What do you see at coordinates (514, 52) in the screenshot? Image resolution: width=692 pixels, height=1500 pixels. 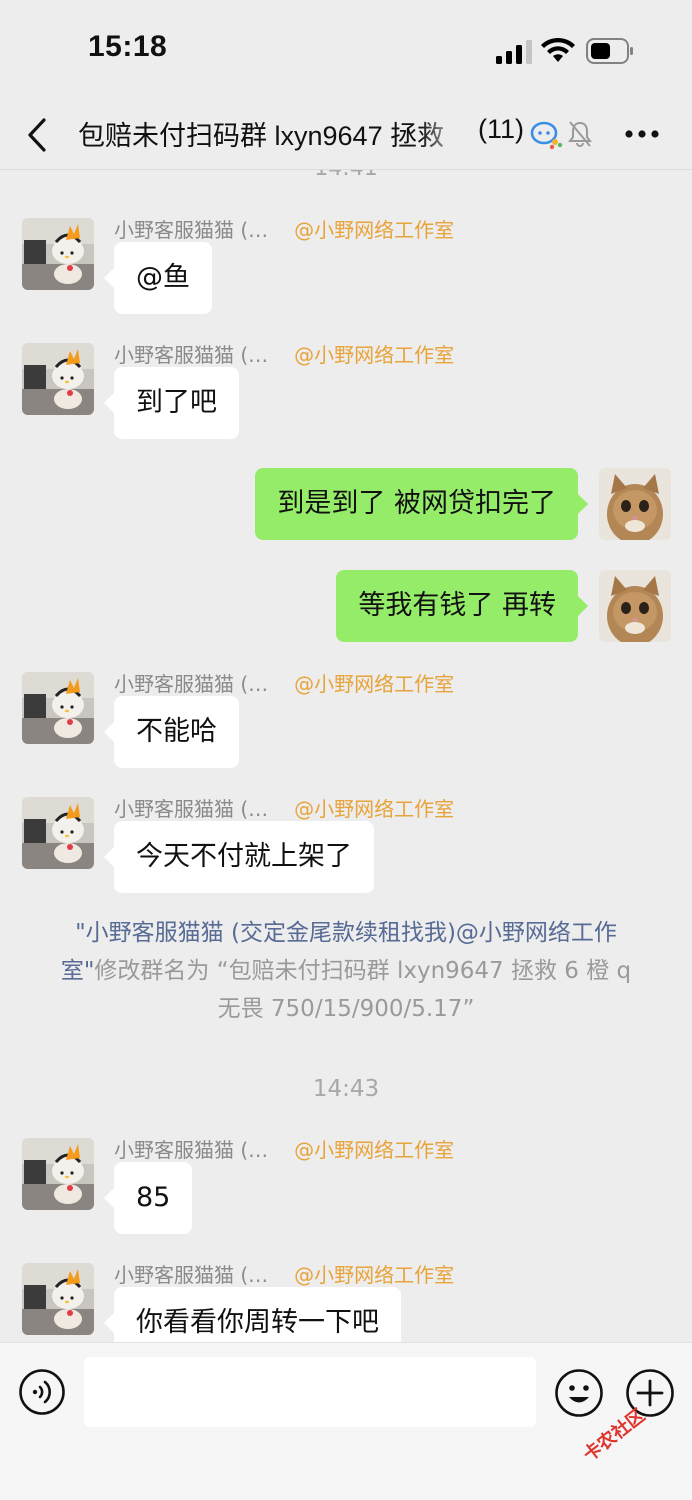 I see `signal-icon` at bounding box center [514, 52].